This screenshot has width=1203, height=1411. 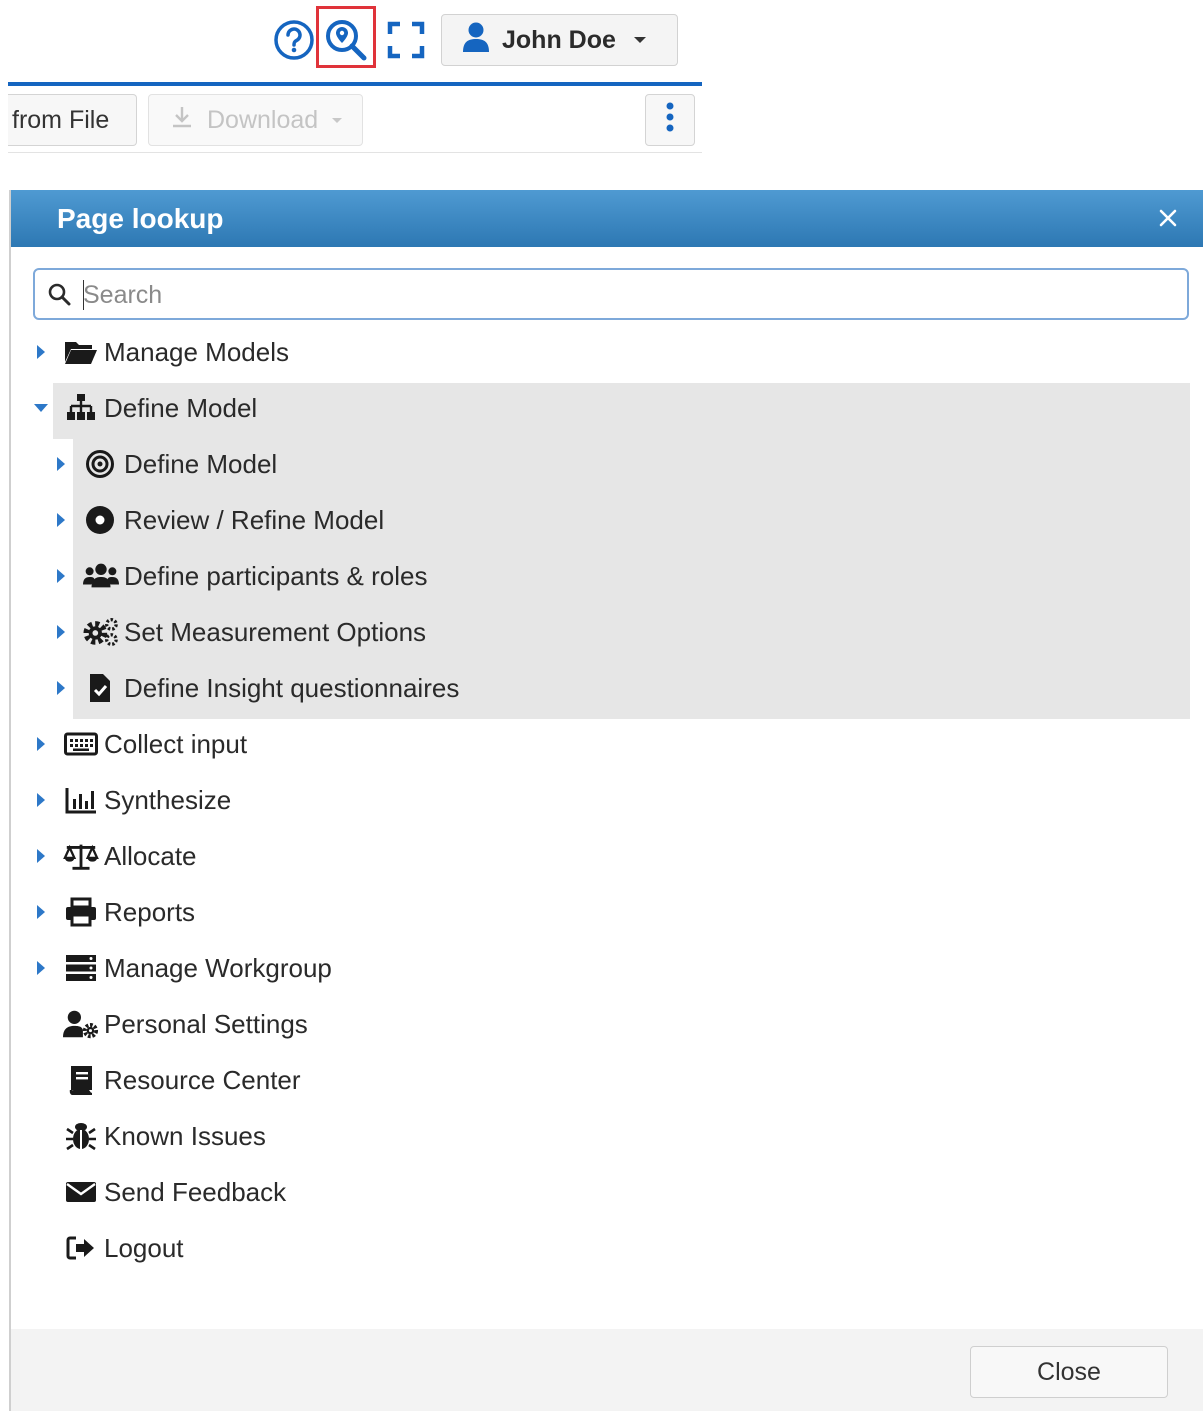 I want to click on dialog-footer: Close, so click(x=607, y=1370).